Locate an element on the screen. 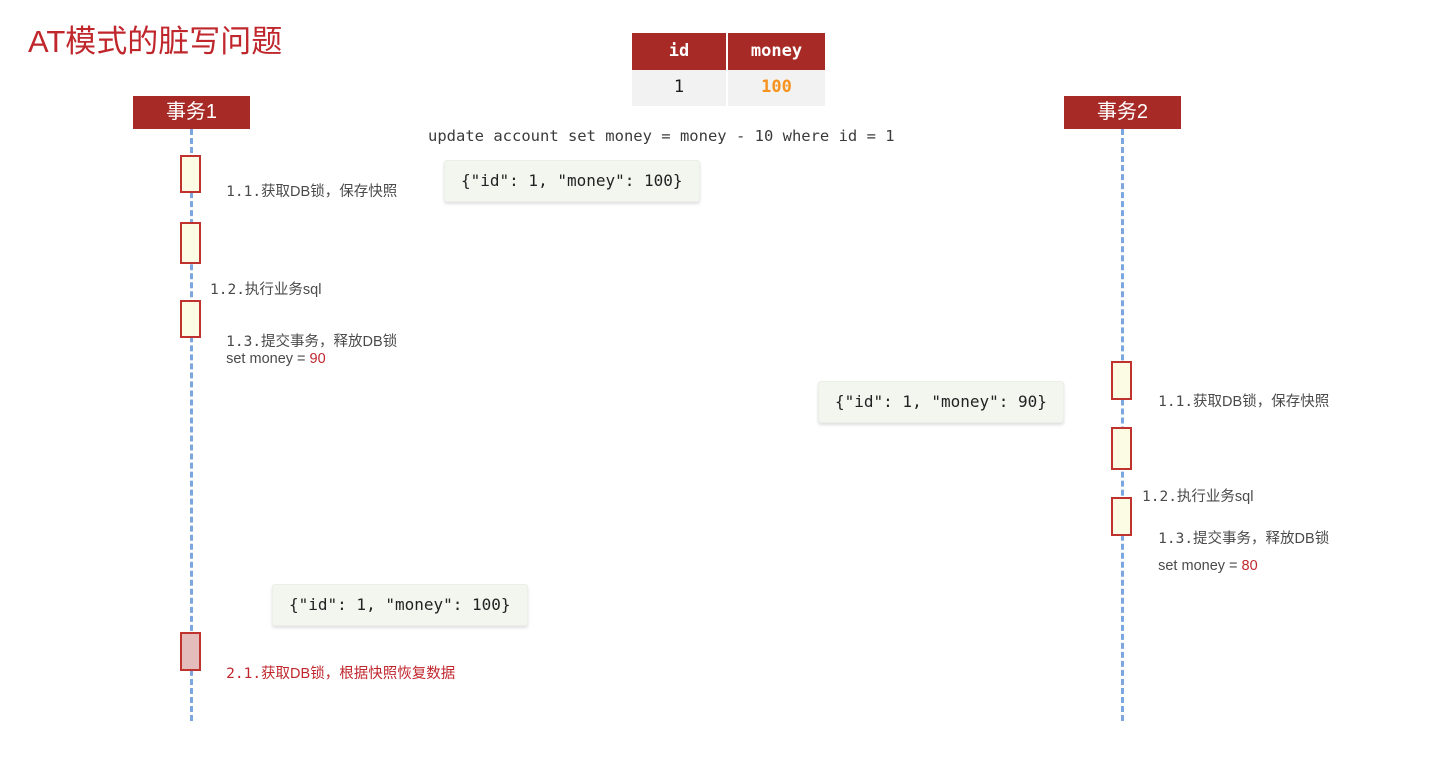  table-header-money: money is located at coordinates (776, 51).